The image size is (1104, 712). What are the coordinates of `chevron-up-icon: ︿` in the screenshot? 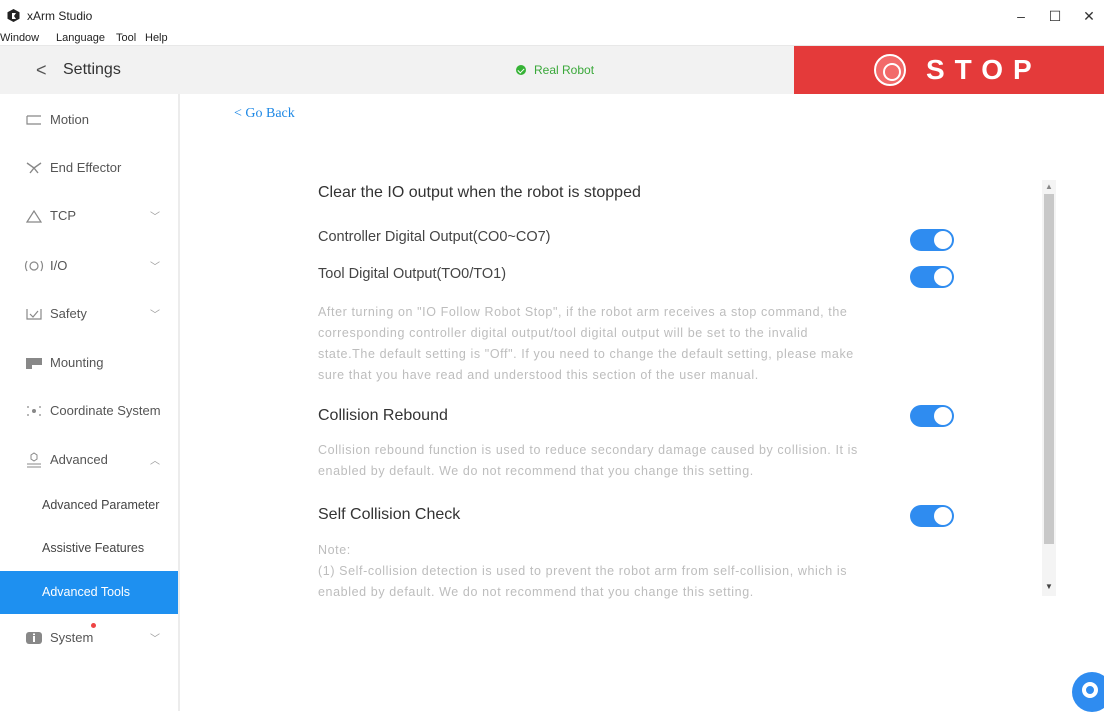 It's located at (155, 461).